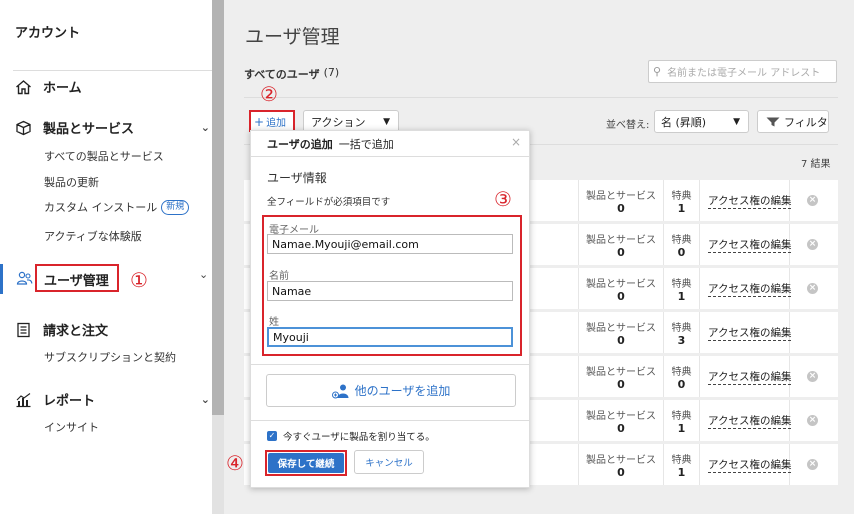 The width and height of the screenshot is (854, 514). I want to click on box-icon, so click(23, 127).